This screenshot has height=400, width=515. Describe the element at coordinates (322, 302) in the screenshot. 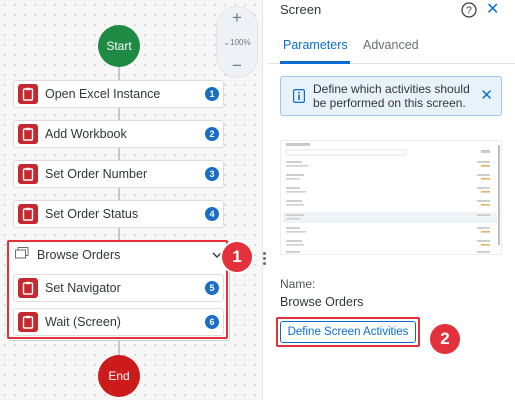

I see `name-value: Browse Orders` at that location.